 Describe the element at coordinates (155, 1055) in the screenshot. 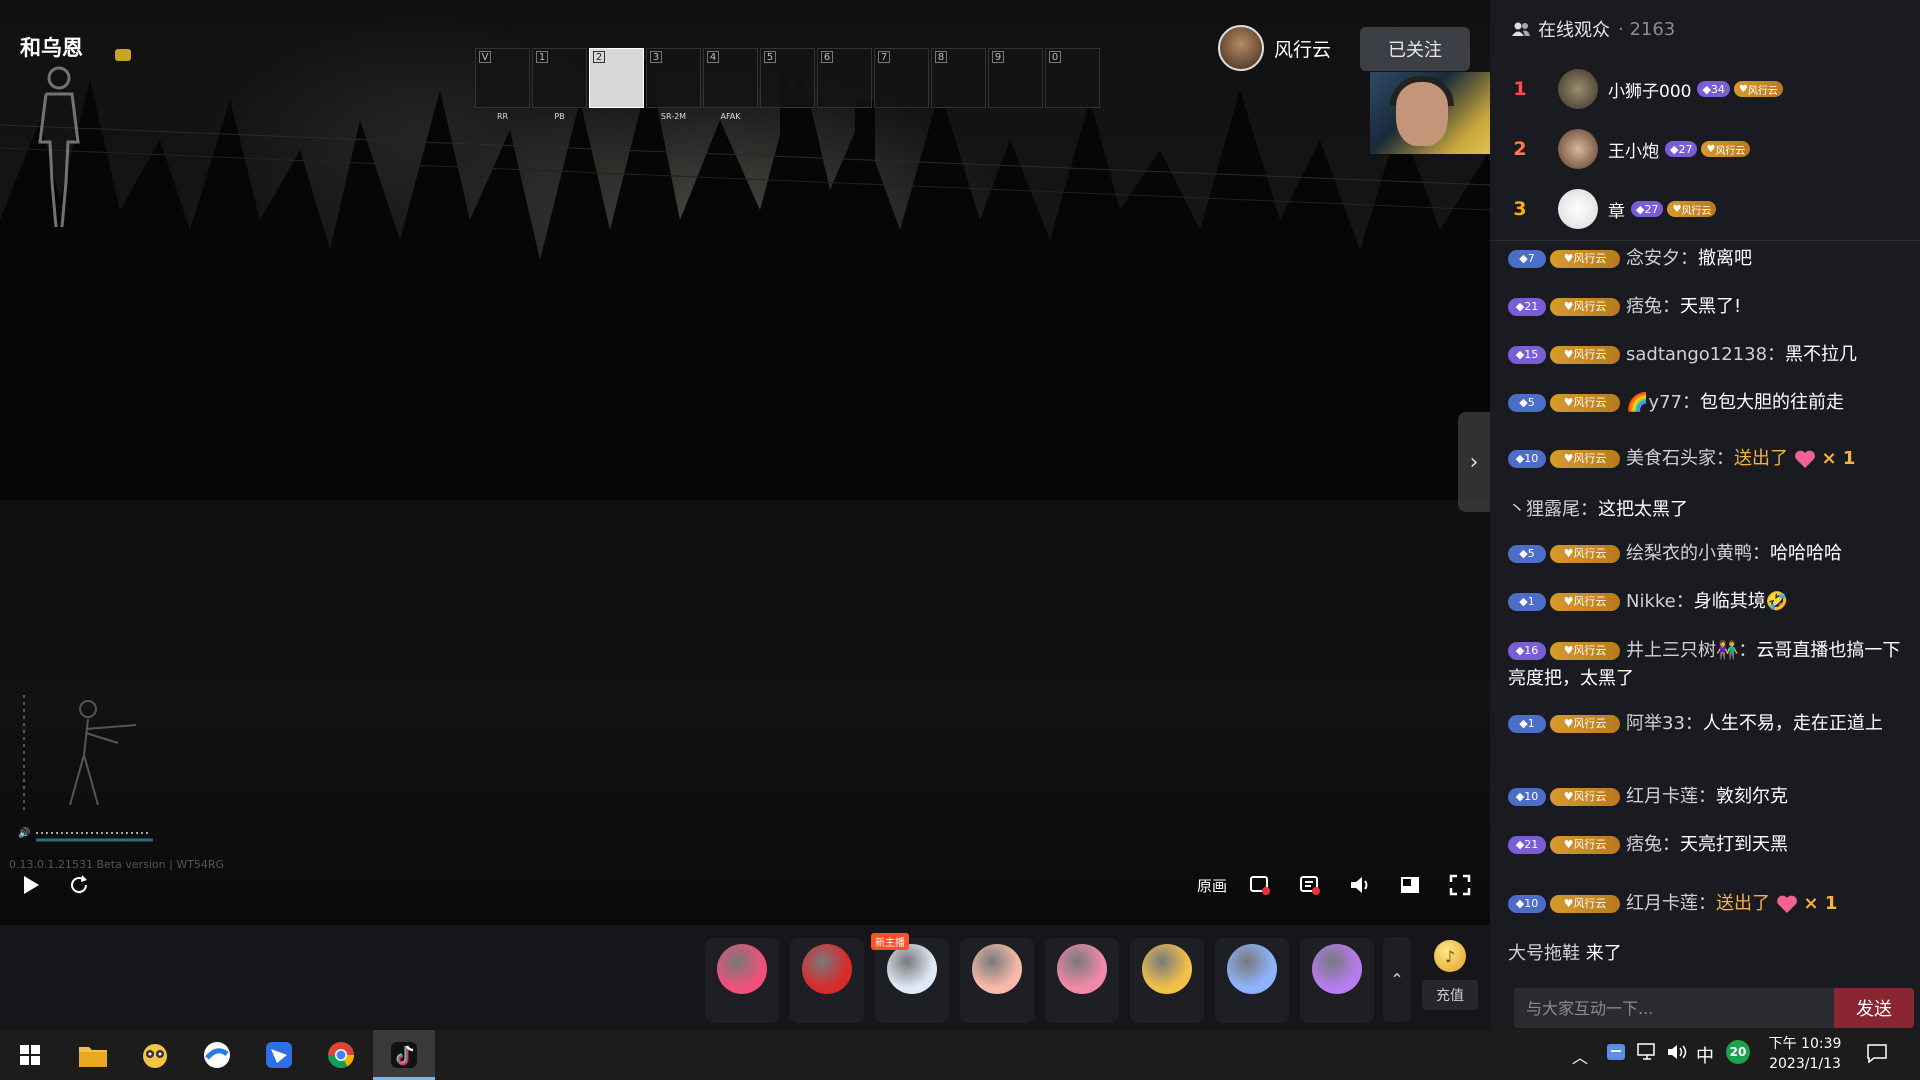

I see `raccoon-app-icon` at that location.